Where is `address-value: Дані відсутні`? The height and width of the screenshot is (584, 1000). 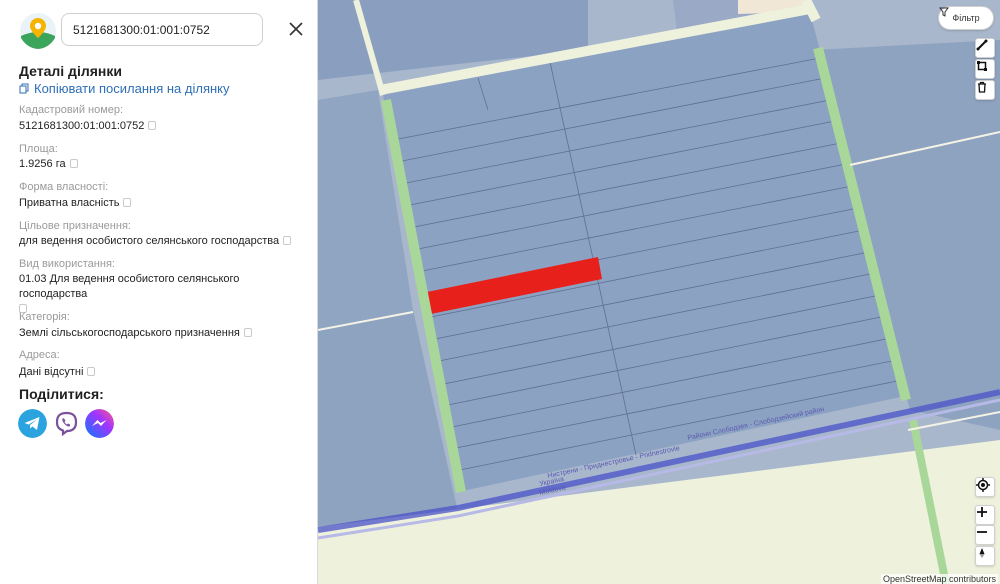 address-value: Дані відсутні is located at coordinates (164, 372).